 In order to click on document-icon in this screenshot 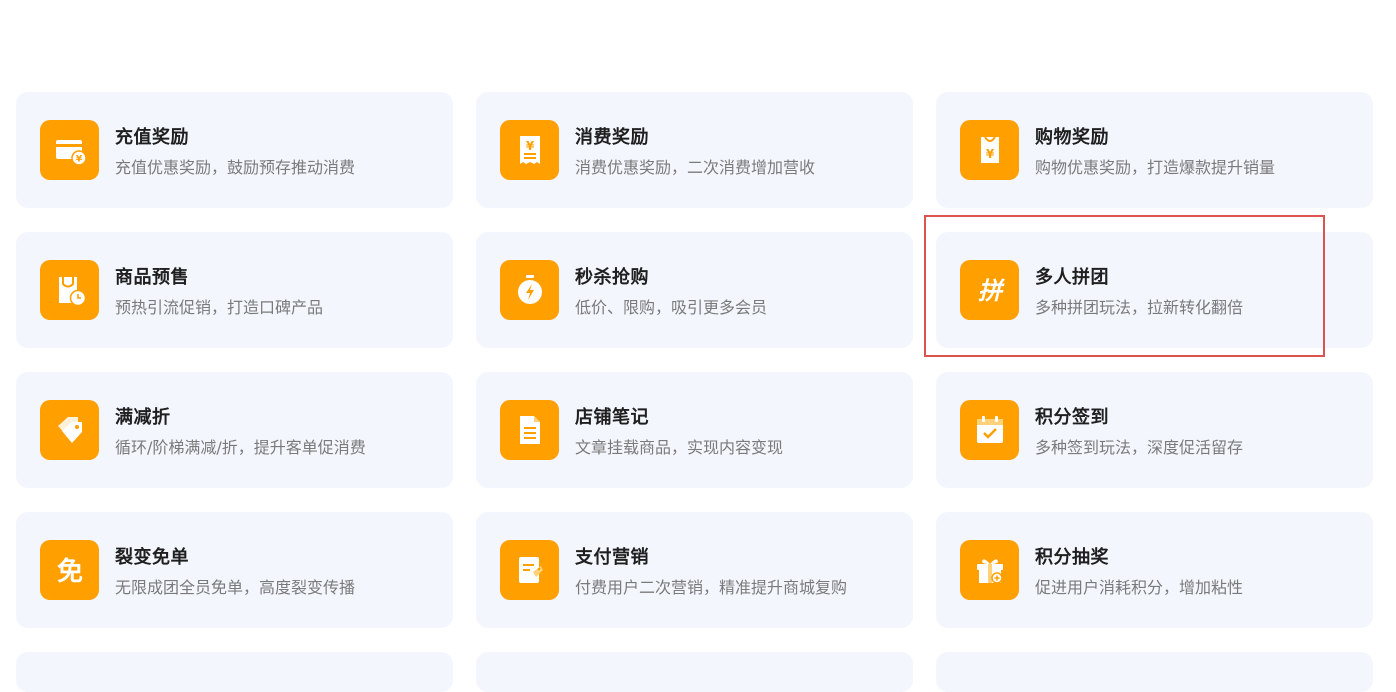, I will do `click(529, 430)`.